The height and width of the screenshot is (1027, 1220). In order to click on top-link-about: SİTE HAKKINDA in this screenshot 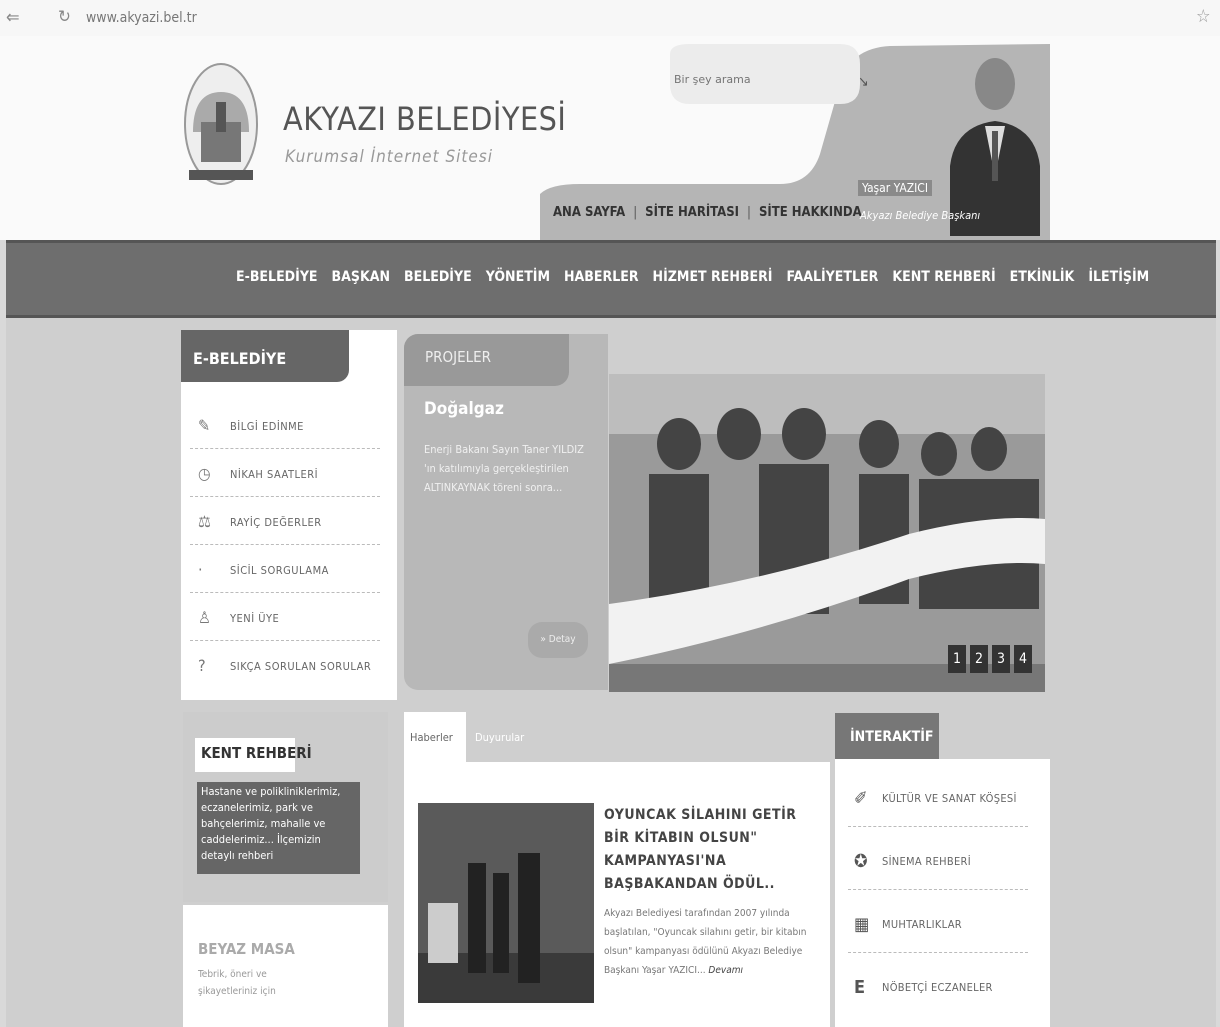, I will do `click(810, 212)`.